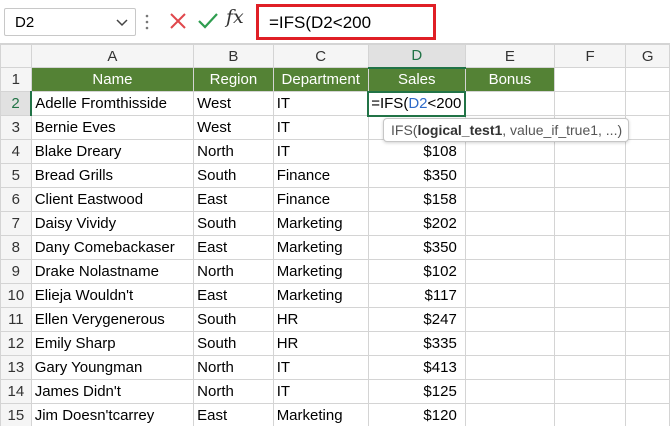 The height and width of the screenshot is (426, 670). What do you see at coordinates (112, 295) in the screenshot?
I see `cell-name: Elieja Wouldn't` at bounding box center [112, 295].